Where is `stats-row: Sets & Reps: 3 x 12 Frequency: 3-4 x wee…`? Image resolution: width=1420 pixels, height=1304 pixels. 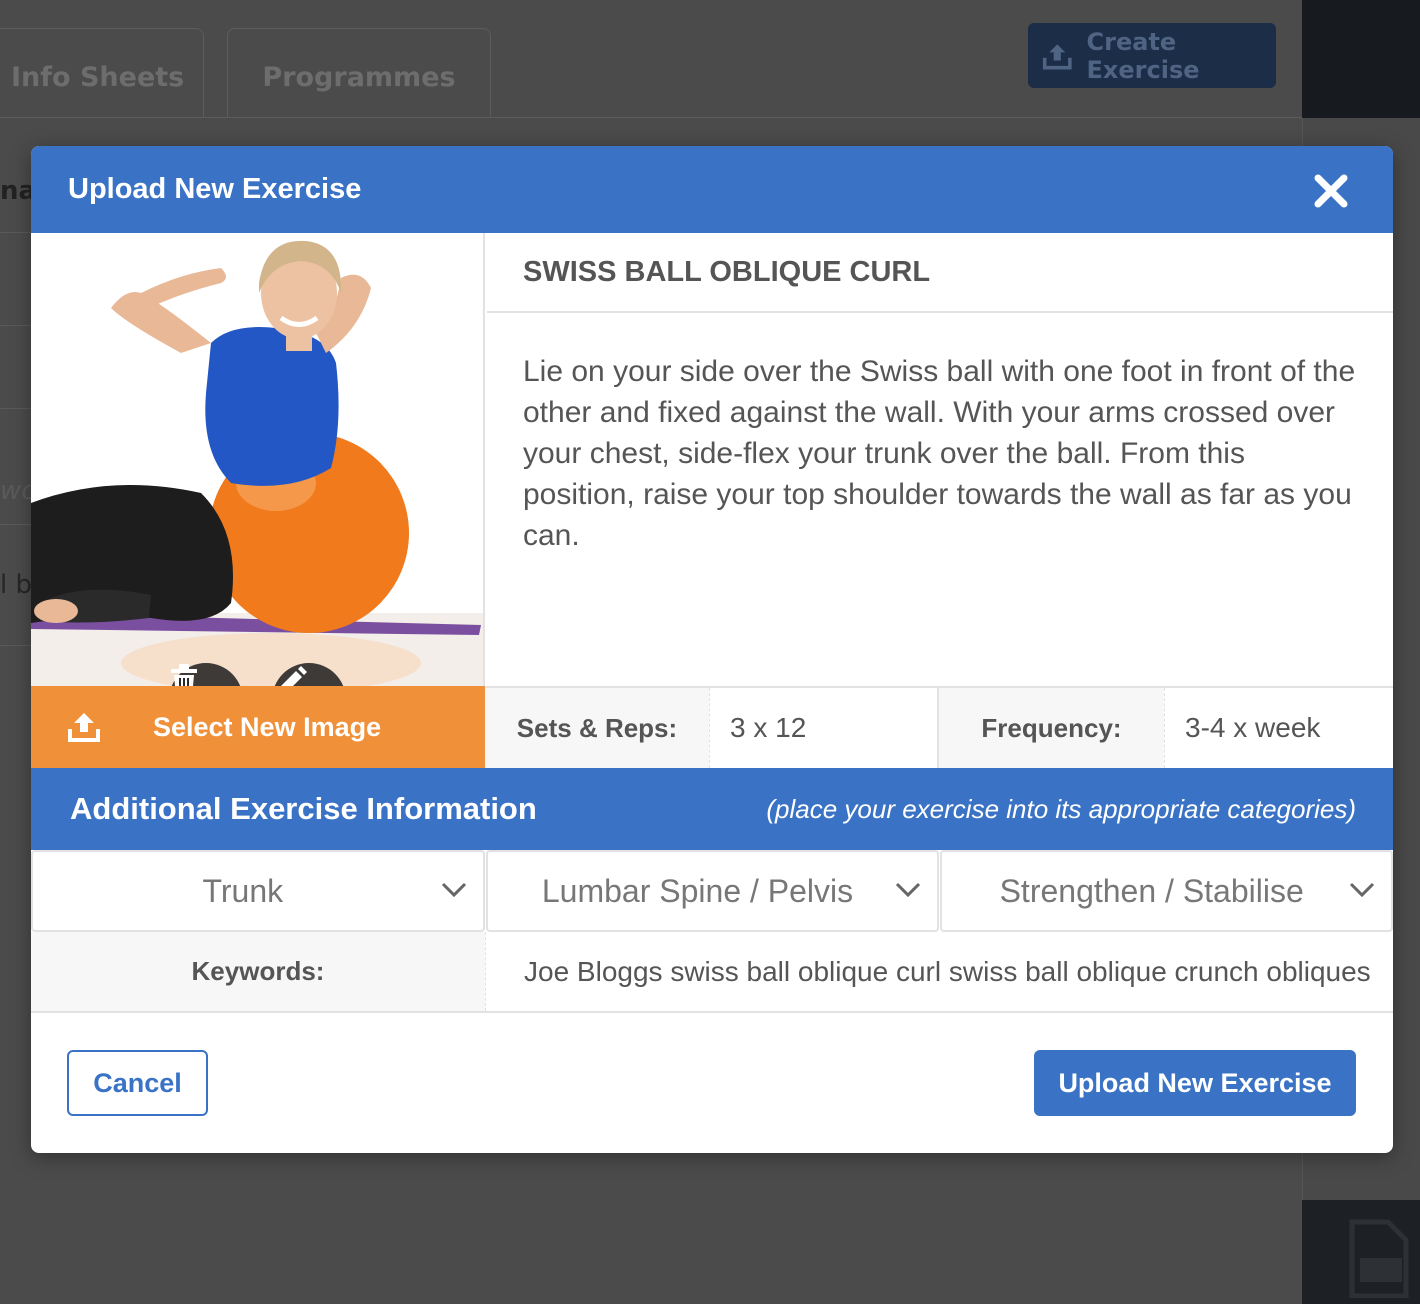
stats-row: Sets & Reps: 3 x 12 Frequency: 3-4 x wee… is located at coordinates (939, 727).